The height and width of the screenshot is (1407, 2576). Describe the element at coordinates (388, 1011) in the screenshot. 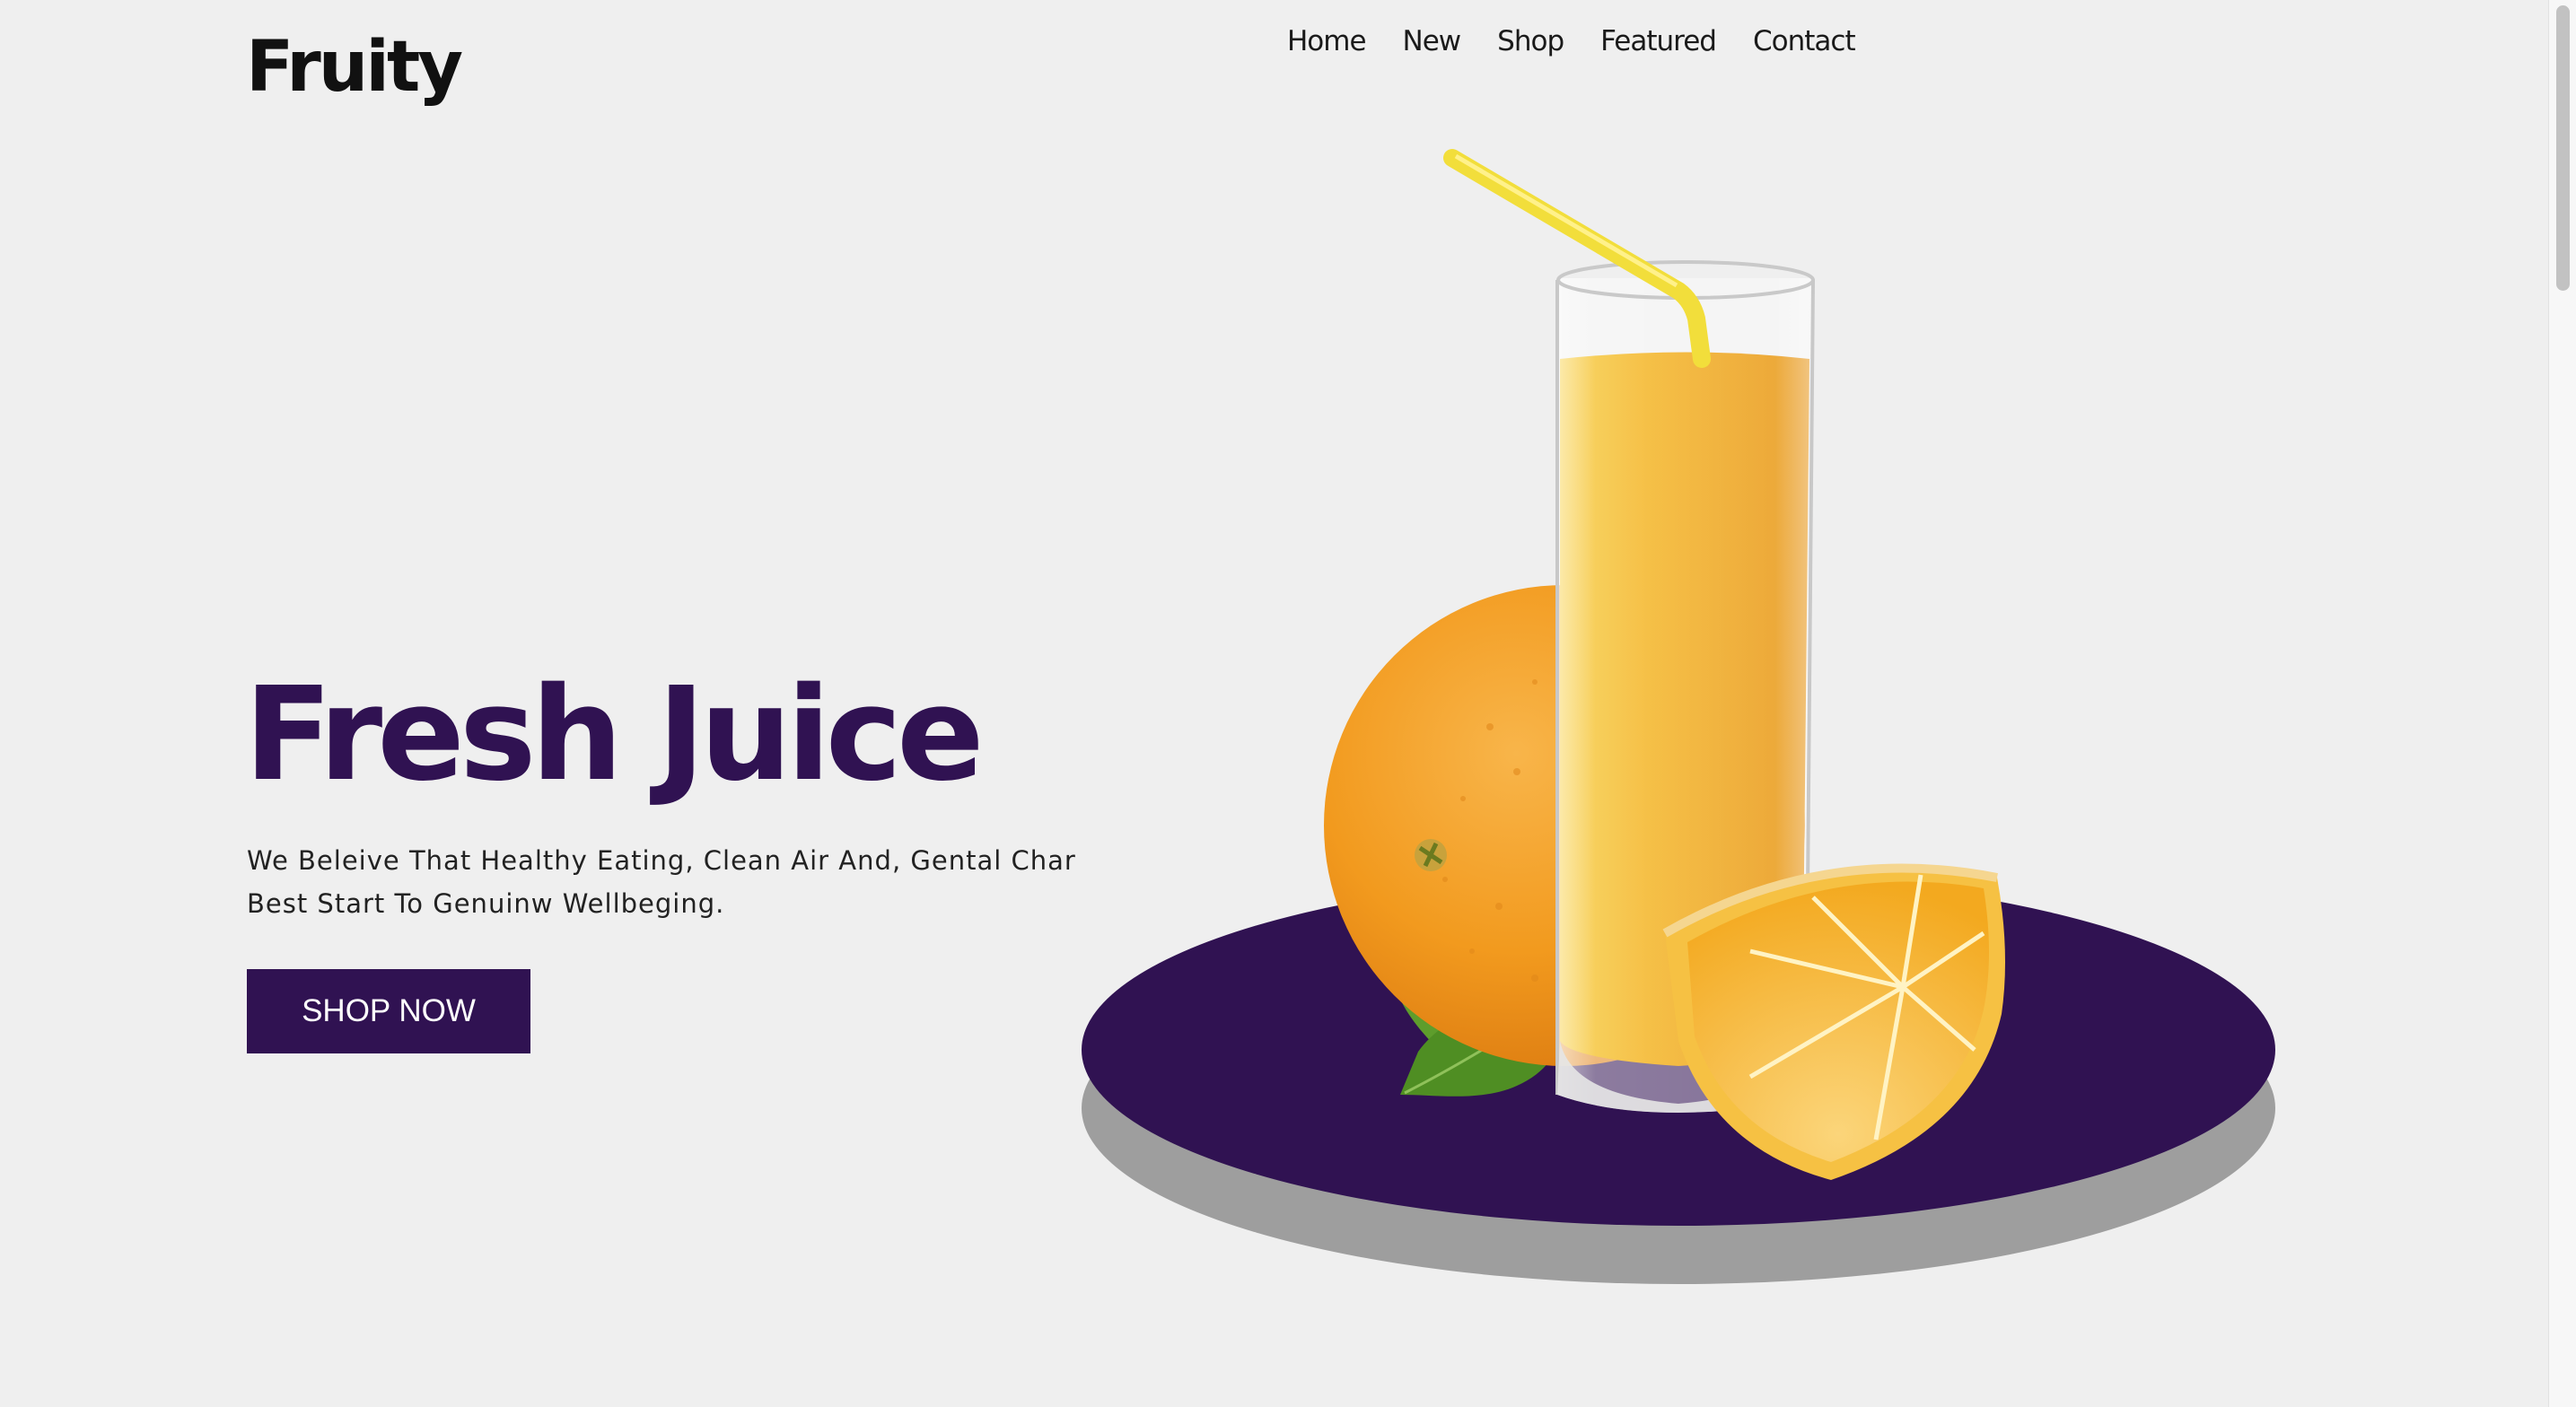

I see `shop-now-button: SHOP NOW` at that location.